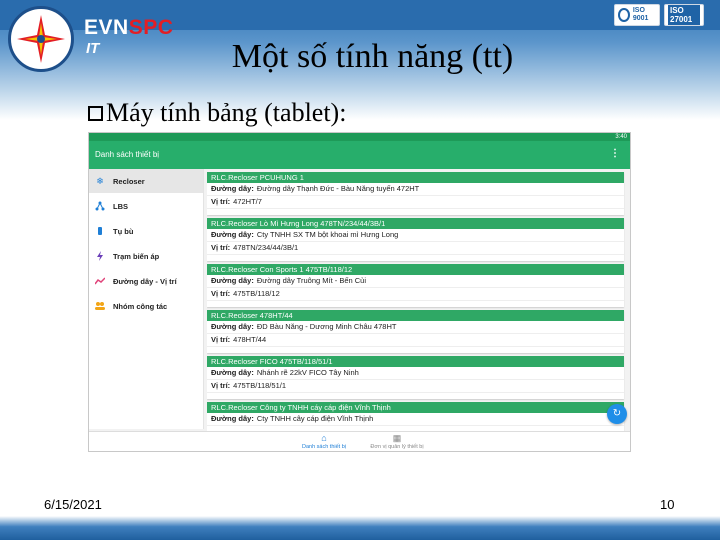  Describe the element at coordinates (327, 234) in the screenshot. I see `device-line: Cty TNHH SX TM bột khoai mì Hưng Long` at that location.